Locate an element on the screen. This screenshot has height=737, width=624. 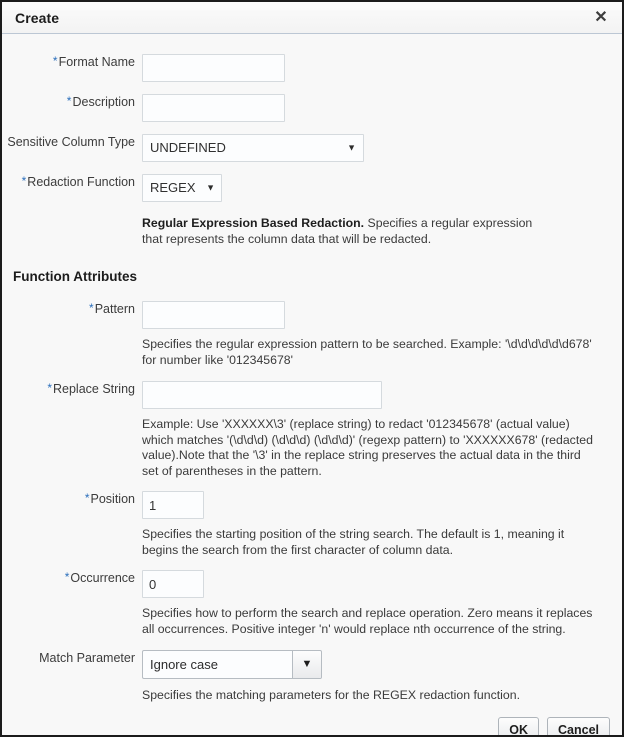
required-marker-format-name: * is located at coordinates (55, 61).